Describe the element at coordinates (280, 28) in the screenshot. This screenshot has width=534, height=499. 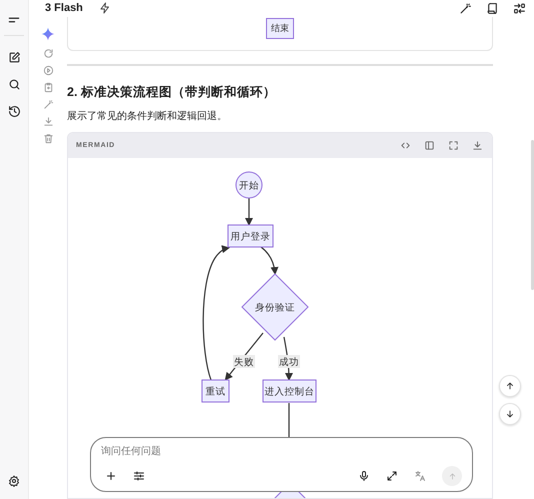
I see `flowchart-node: 结束` at that location.